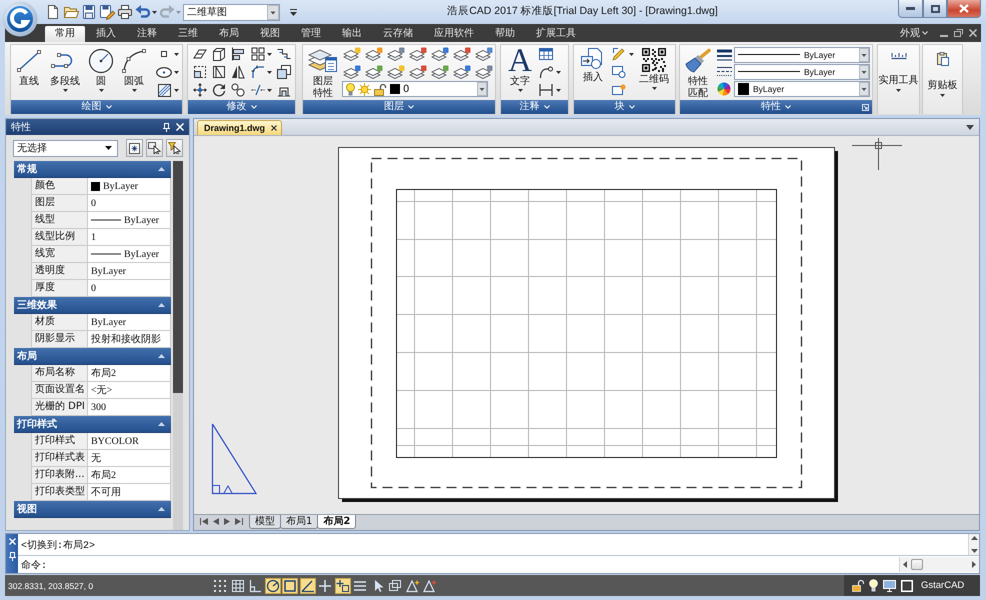  Describe the element at coordinates (92, 424) in the screenshot. I see `section-header: 打印样式` at that location.